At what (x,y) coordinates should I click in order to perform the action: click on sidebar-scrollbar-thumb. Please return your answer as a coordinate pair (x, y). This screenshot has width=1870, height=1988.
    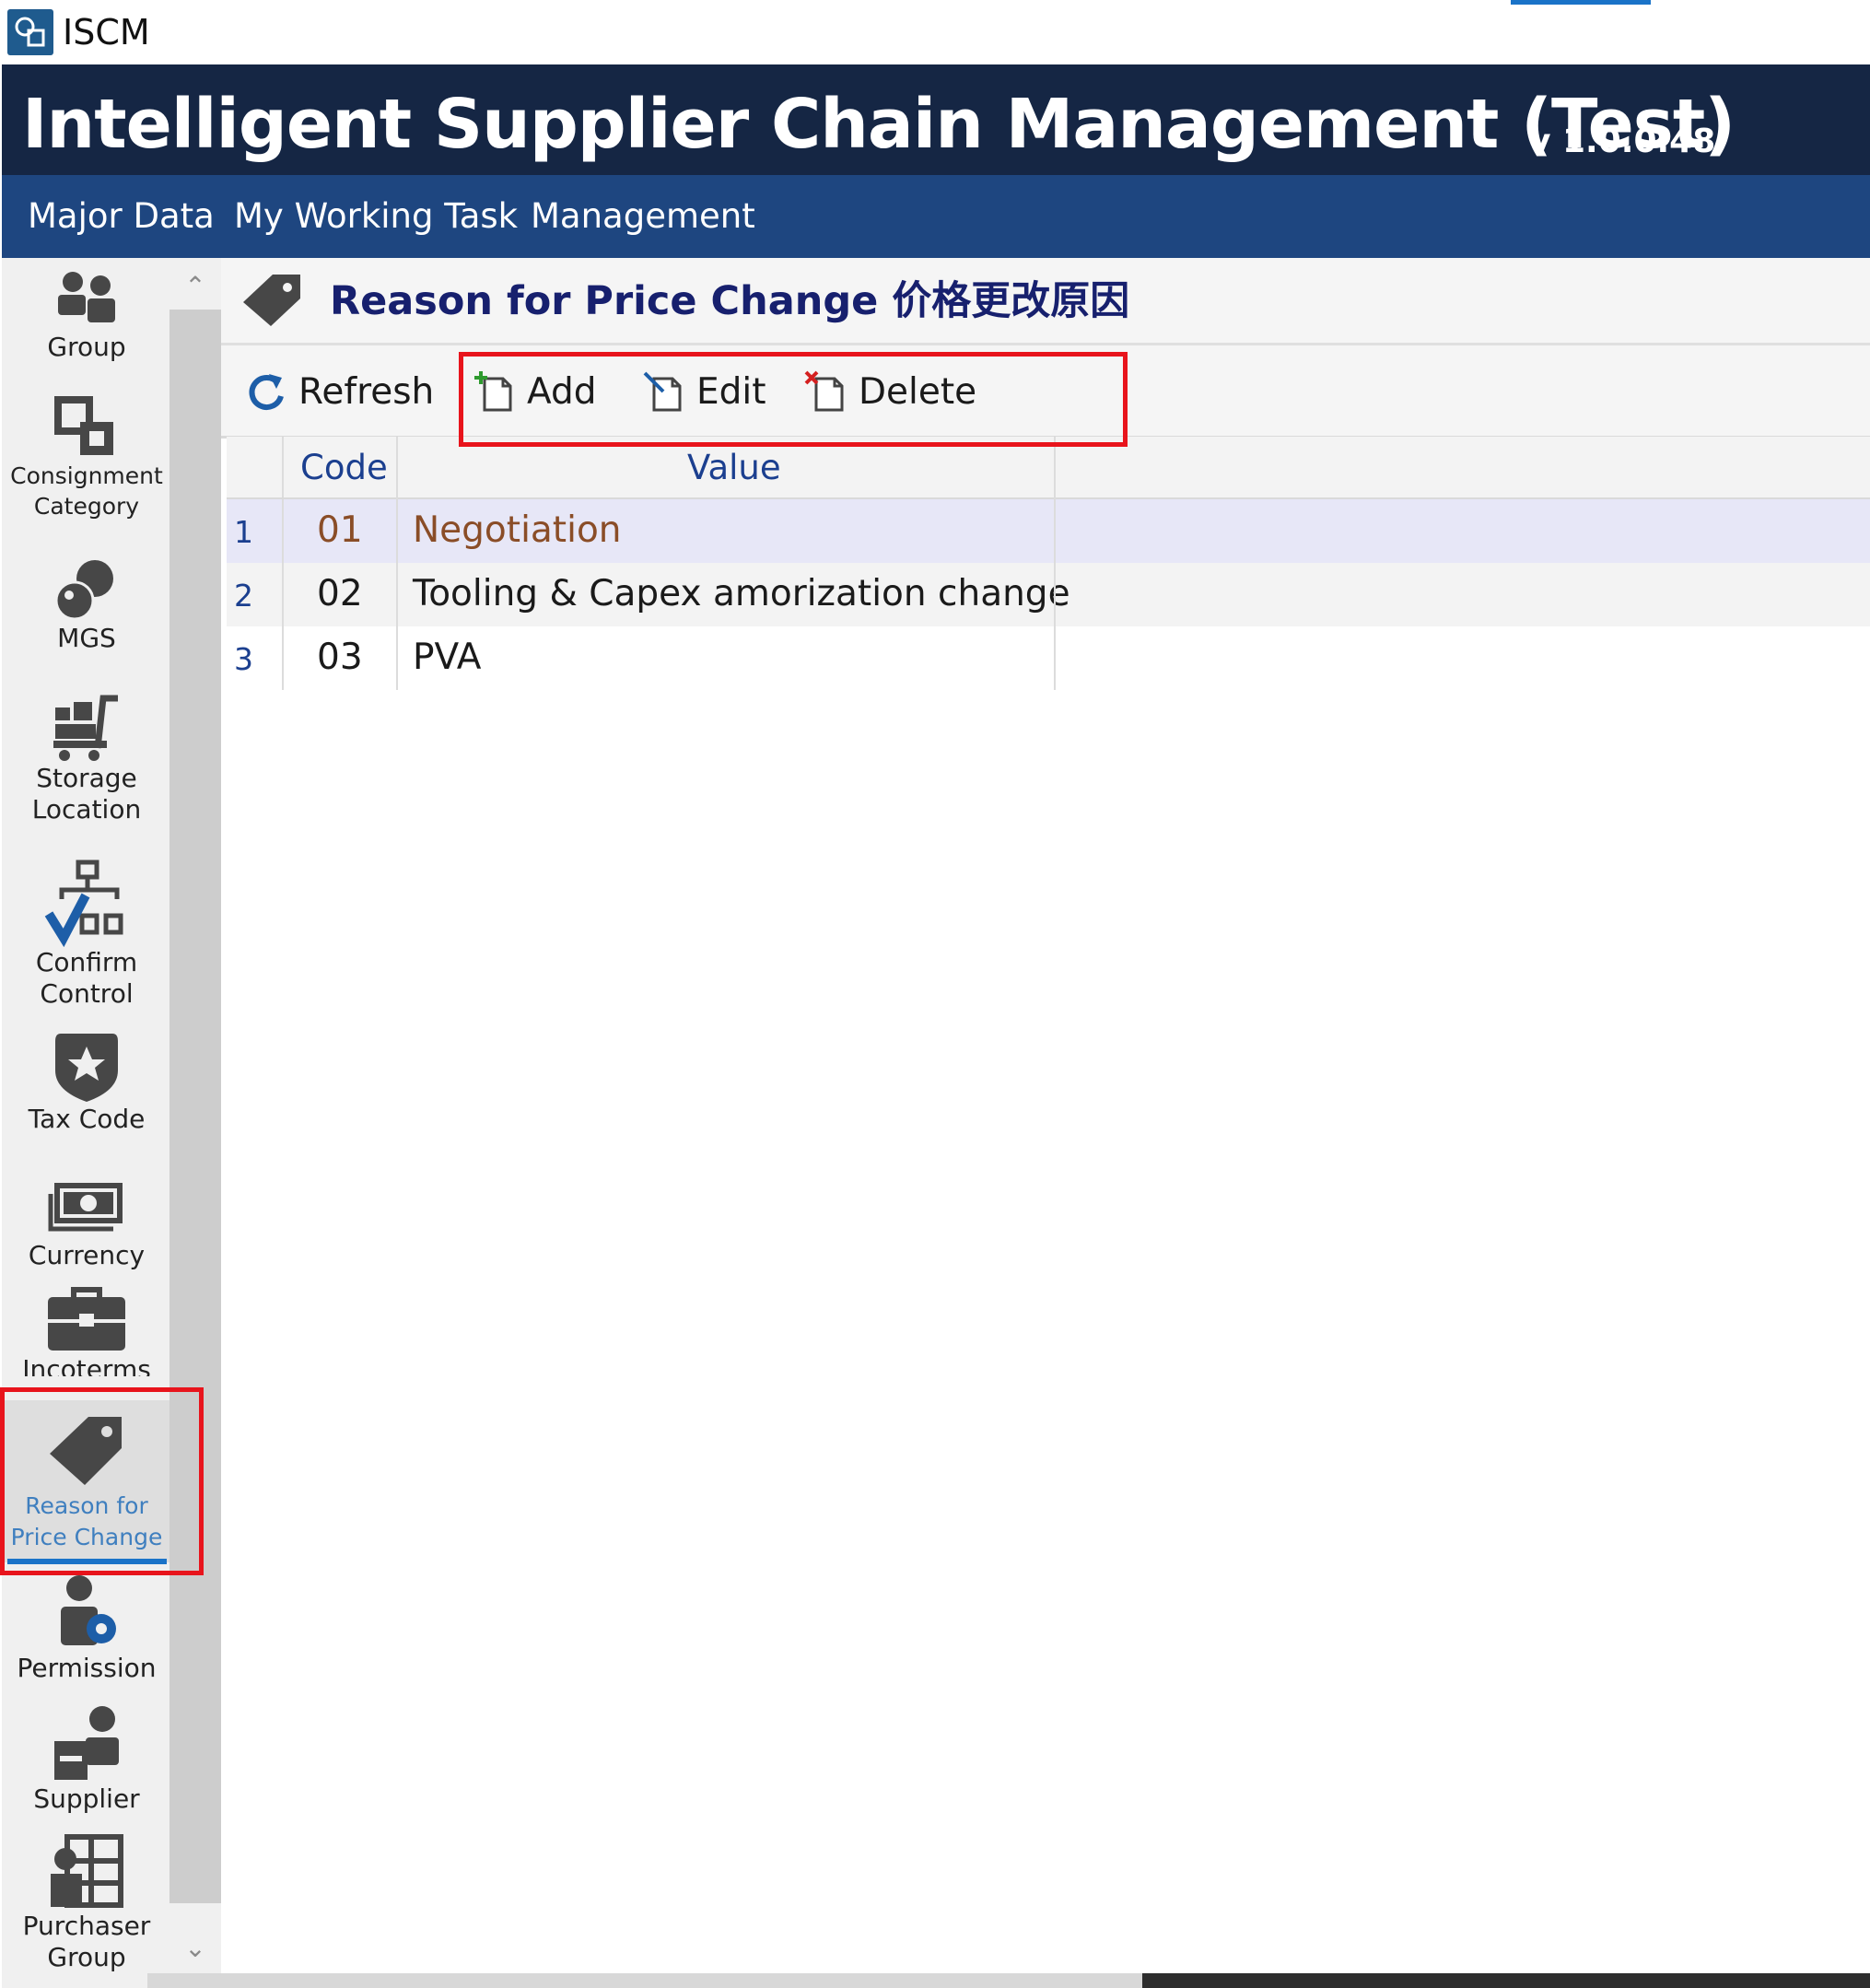
    Looking at the image, I should click on (195, 1106).